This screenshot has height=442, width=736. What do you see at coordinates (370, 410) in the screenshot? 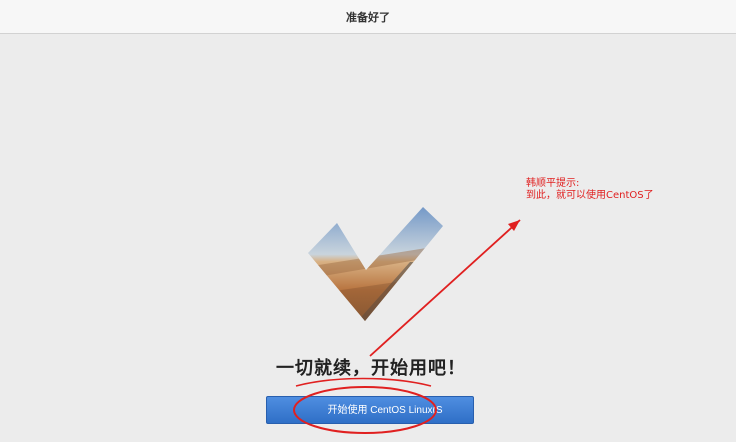
I see `start-using-centos-button: 开始使用 CentOS Linux(S` at bounding box center [370, 410].